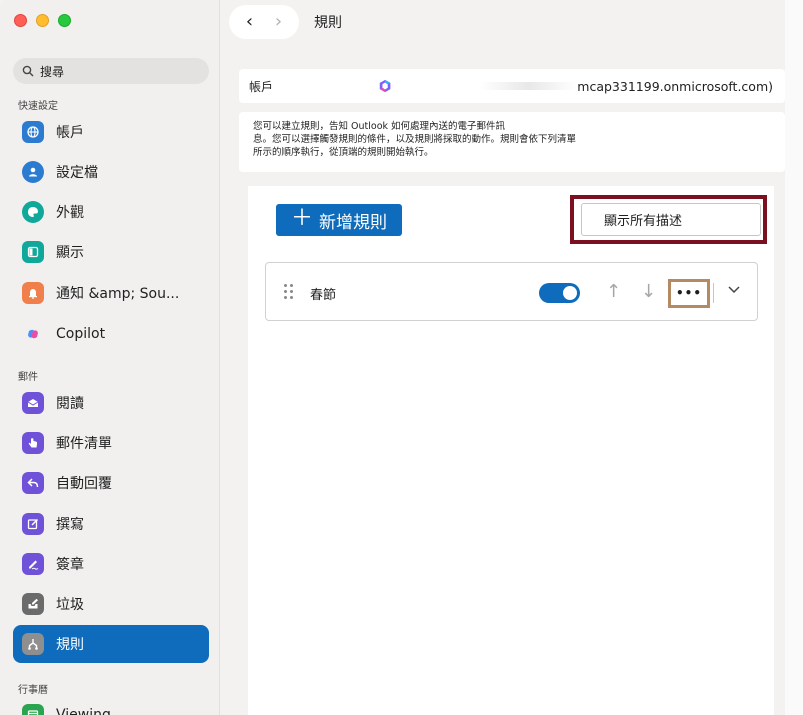 The image size is (803, 715). Describe the element at coordinates (70, 404) in the screenshot. I see `sidebar-item-label: 閱讀` at that location.